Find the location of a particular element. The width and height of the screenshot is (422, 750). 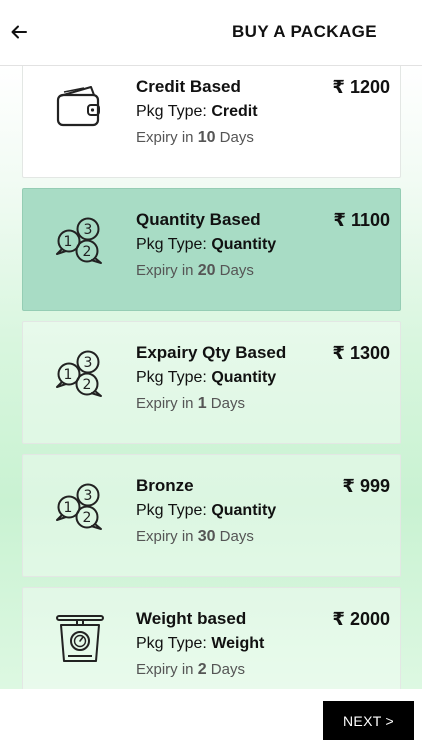

wallet-icon is located at coordinates (78, 106).